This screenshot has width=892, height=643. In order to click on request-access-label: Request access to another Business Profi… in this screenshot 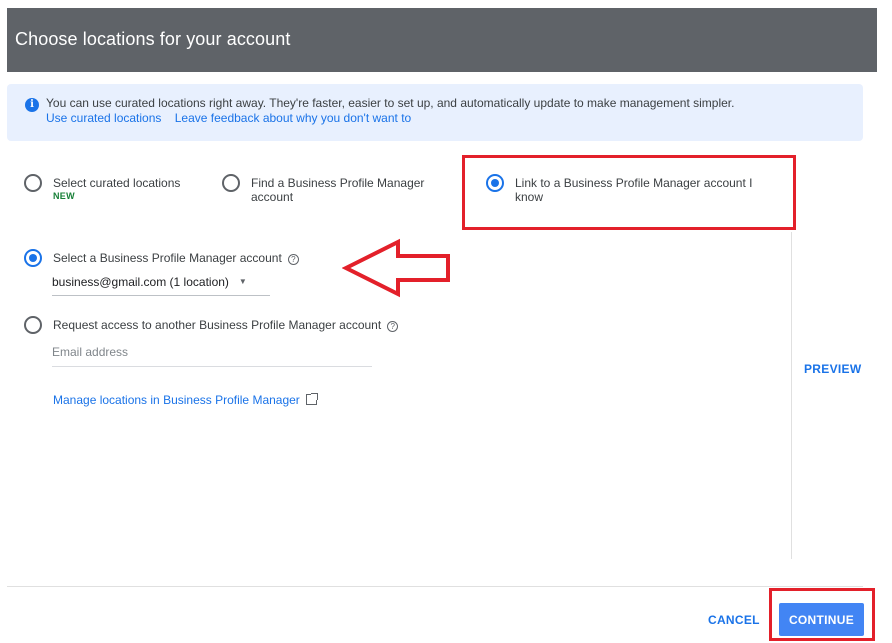, I will do `click(226, 325)`.